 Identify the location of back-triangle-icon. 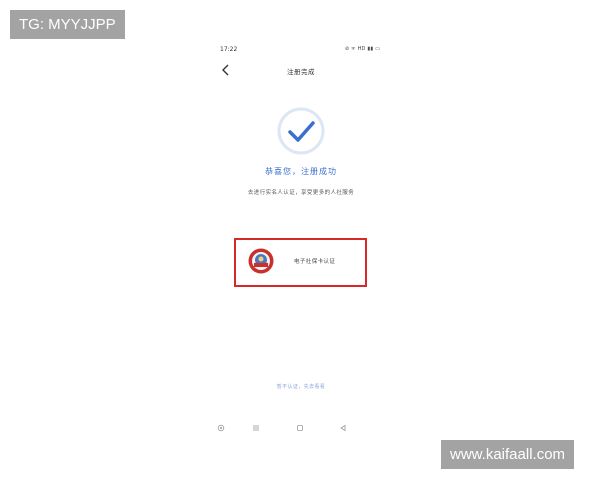
(343, 428).